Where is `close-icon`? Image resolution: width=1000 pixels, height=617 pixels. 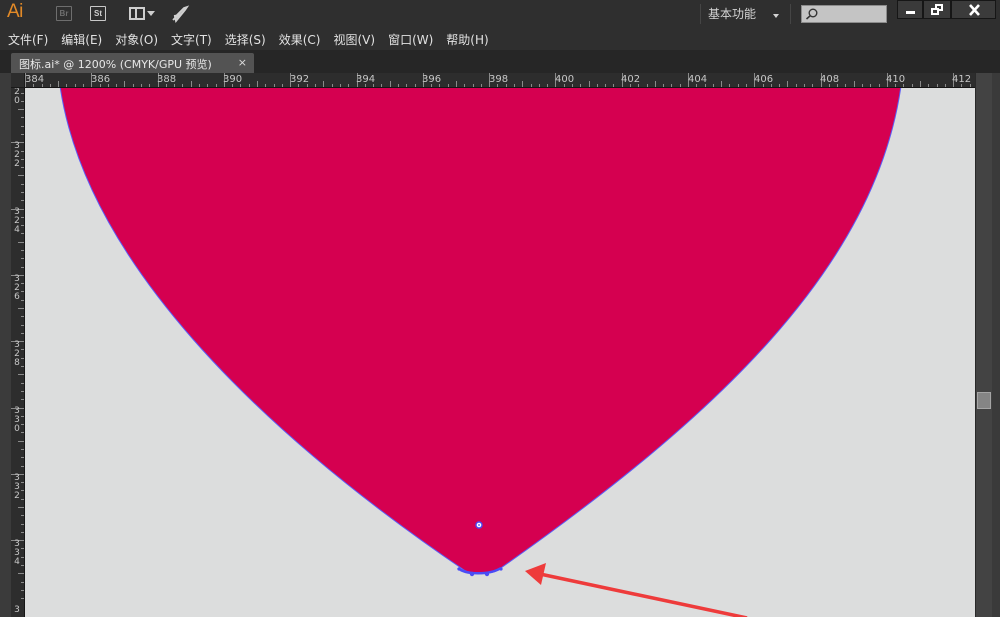
close-icon is located at coordinates (974, 10).